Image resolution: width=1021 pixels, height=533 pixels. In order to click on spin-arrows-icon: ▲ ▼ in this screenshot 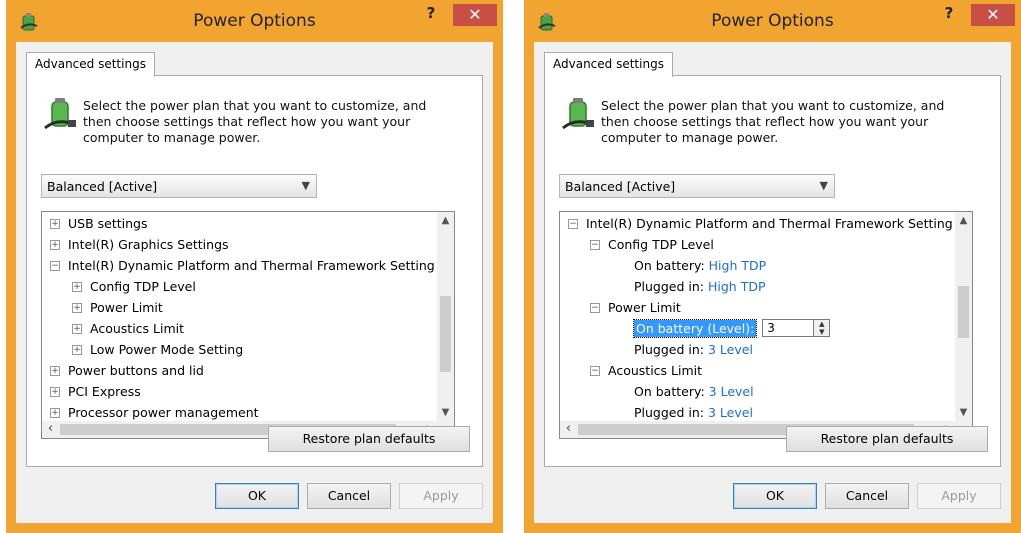, I will do `click(822, 327)`.